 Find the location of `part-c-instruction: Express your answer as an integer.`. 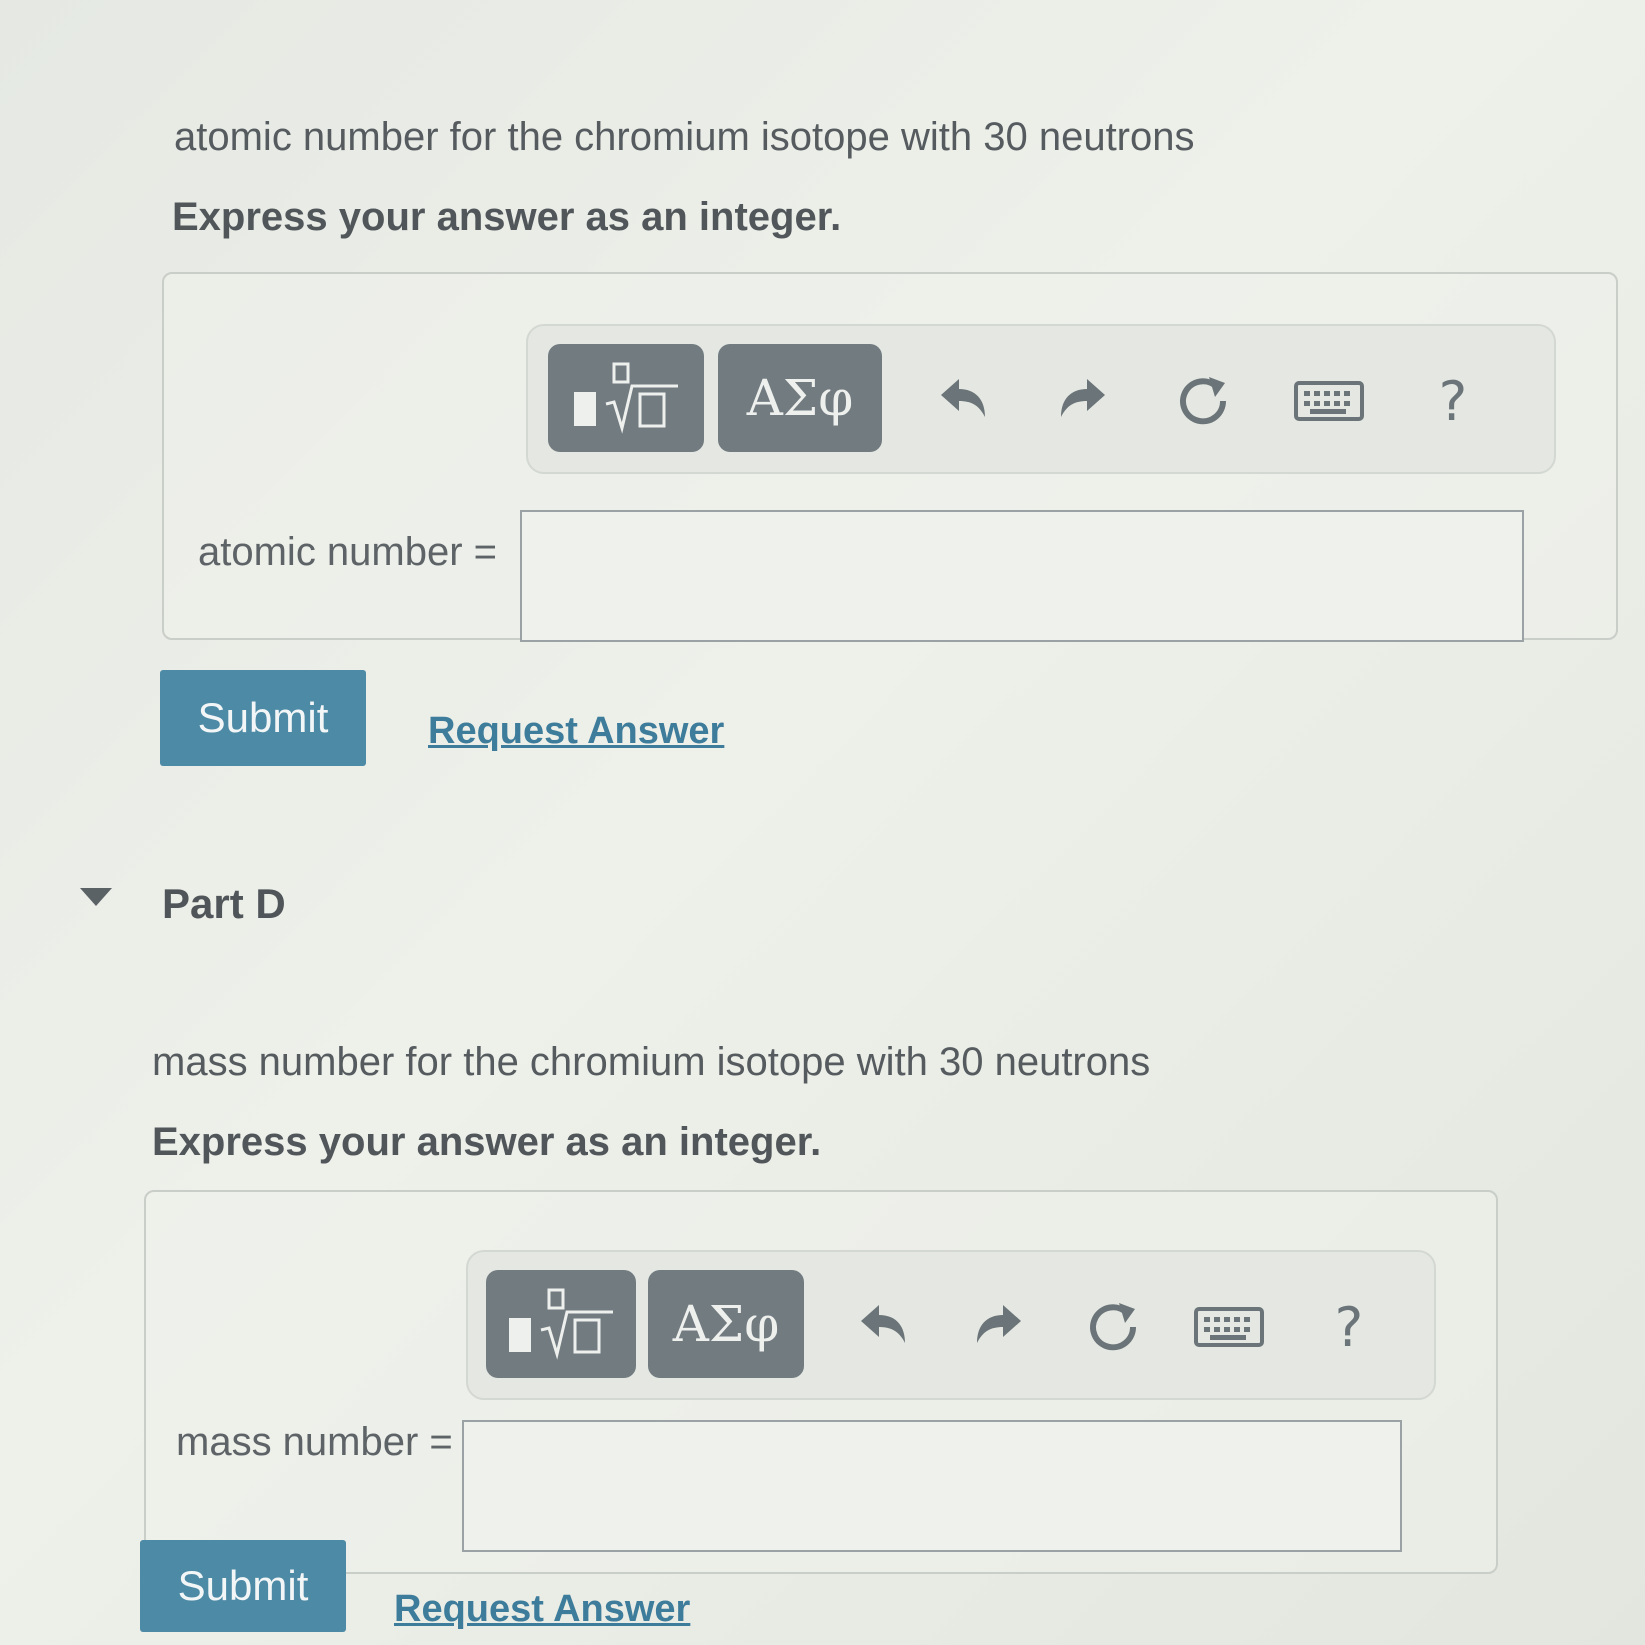

part-c-instruction: Express your answer as an integer. is located at coordinates (507, 217).